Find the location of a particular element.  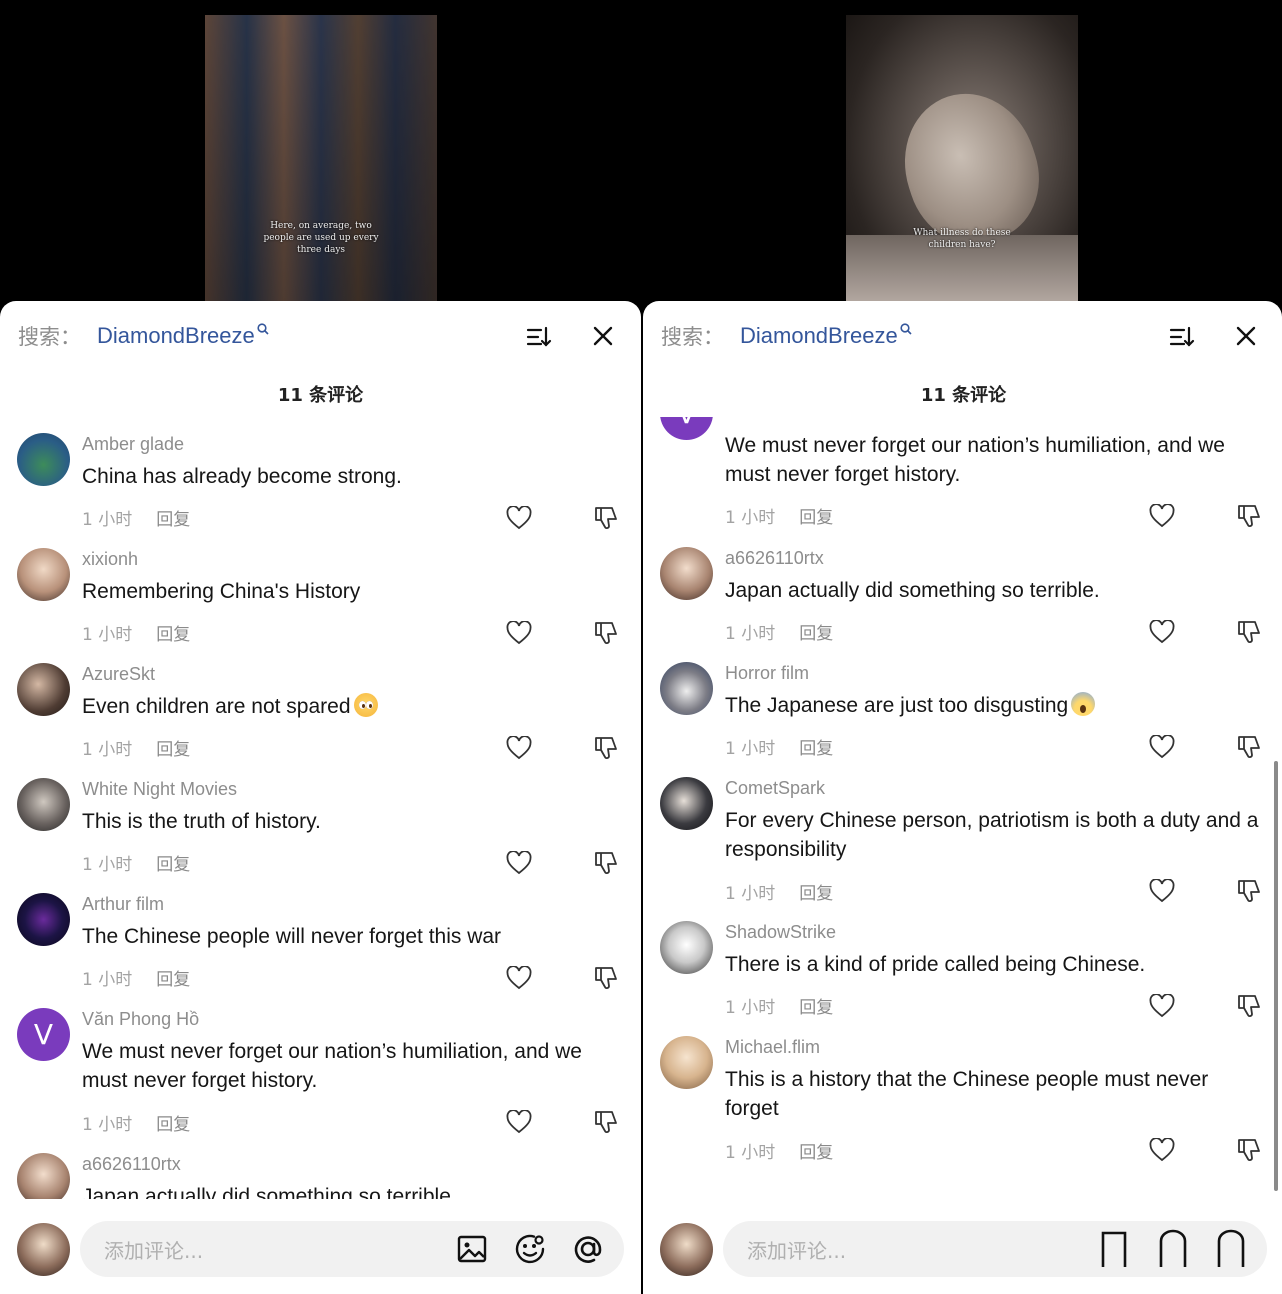

comment-author: Văn Phong Hồ is located at coordinates (140, 1019).